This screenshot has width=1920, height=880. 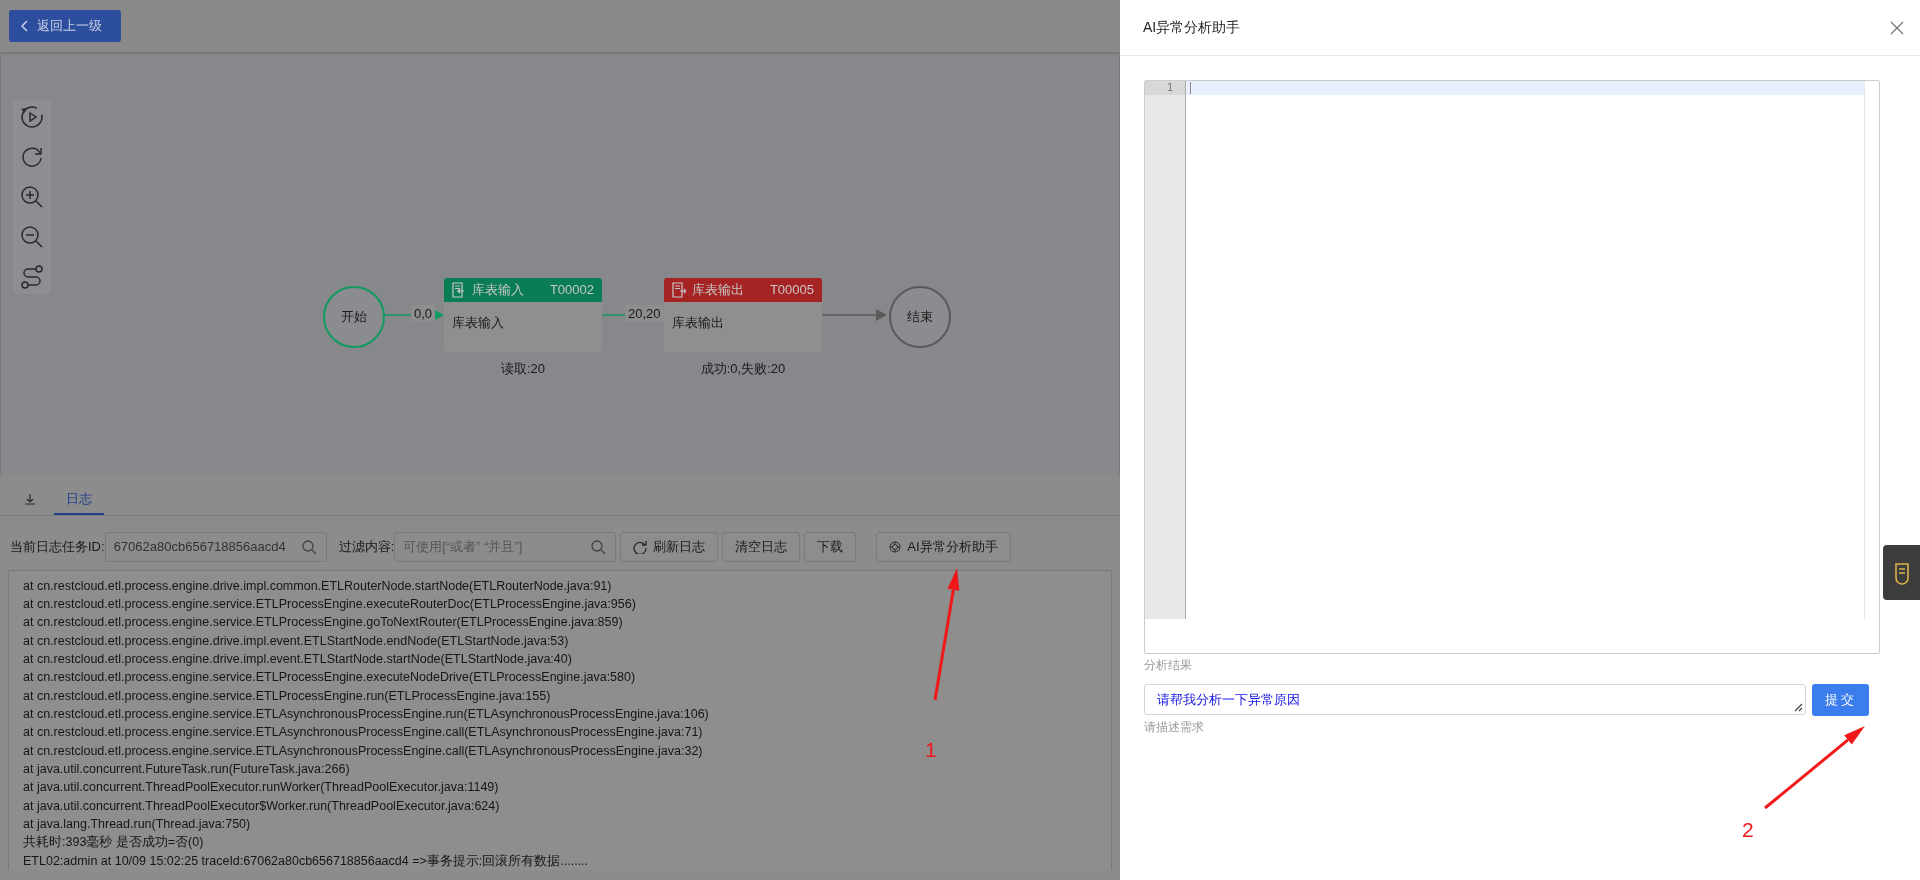 What do you see at coordinates (1174, 727) in the screenshot?
I see `field-hint: 请描述需求` at bounding box center [1174, 727].